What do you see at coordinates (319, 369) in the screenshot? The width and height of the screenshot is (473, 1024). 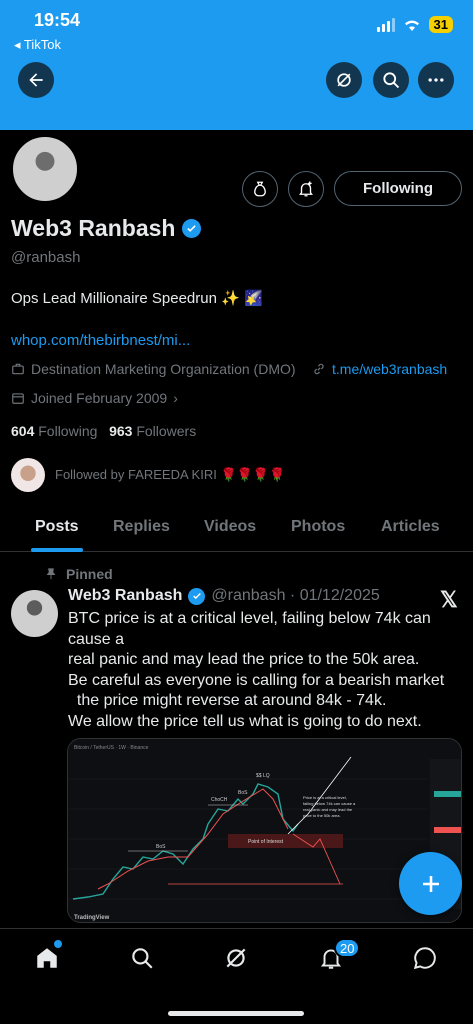 I see `link-icon` at bounding box center [319, 369].